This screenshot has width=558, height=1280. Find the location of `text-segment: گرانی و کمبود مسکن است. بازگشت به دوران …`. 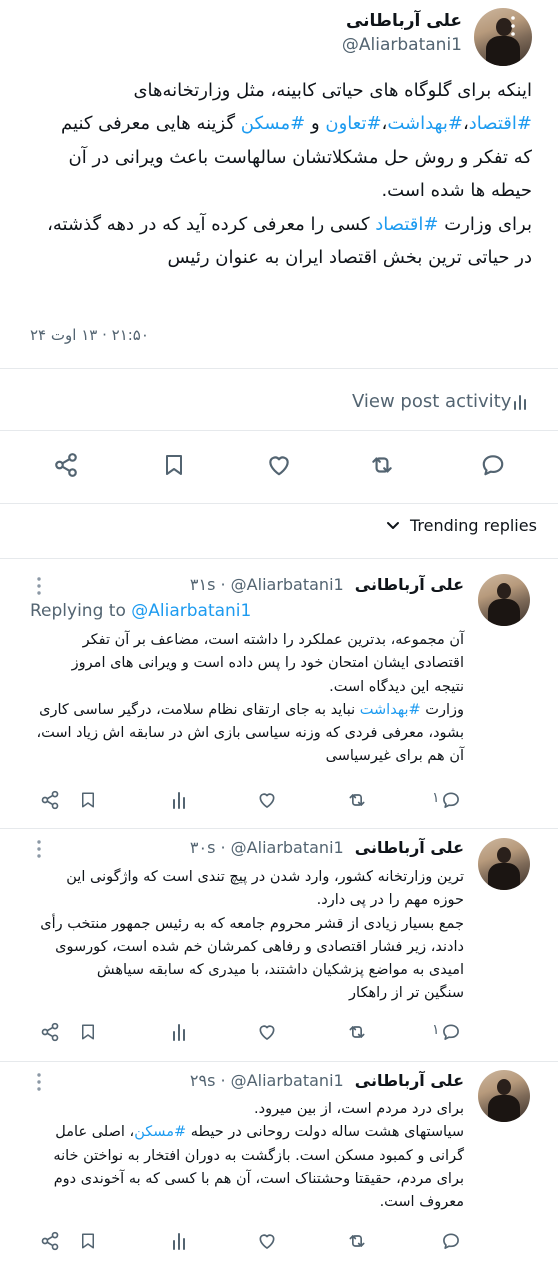

text-segment: گرانی و کمبود مسکن است. بازگشت به دوران … is located at coordinates (258, 1155).